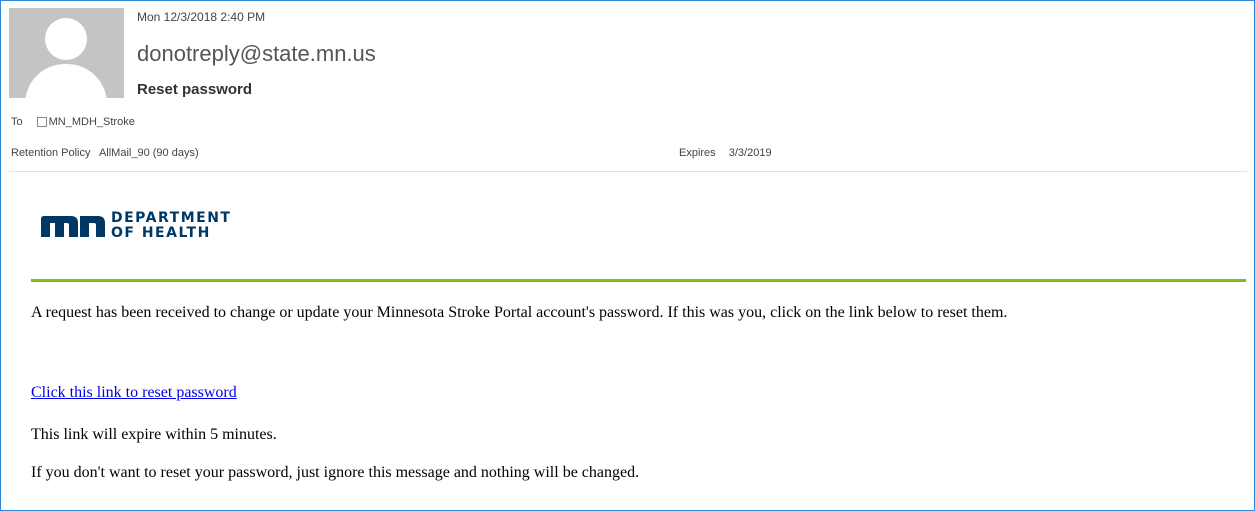 The height and width of the screenshot is (511, 1255). Describe the element at coordinates (171, 218) in the screenshot. I see `logo-text-line1: DEPARTMENT` at that location.